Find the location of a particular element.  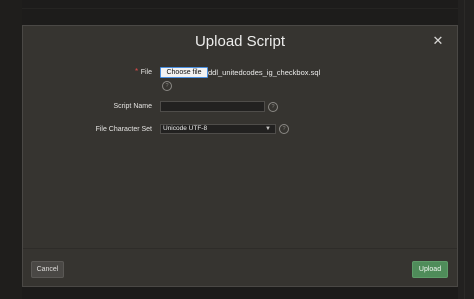

charset-select: Unicode UTF-8 ▼ is located at coordinates (218, 129).